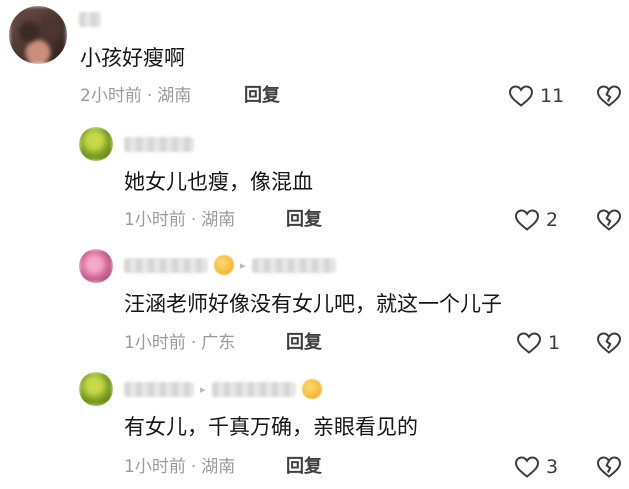 The width and height of the screenshot is (629, 489). Describe the element at coordinates (271, 427) in the screenshot. I see `comment-text: 有女儿，千真万确，亲眼看见的` at that location.